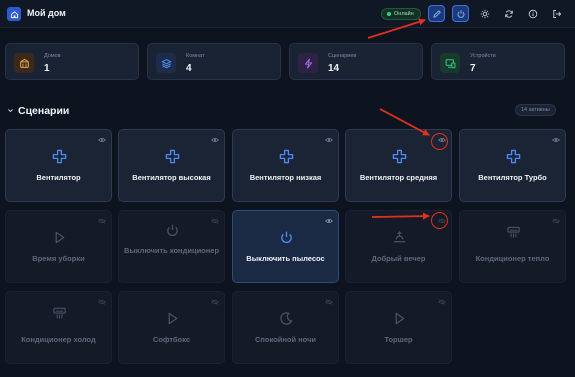 Image resolution: width=575 pixels, height=377 pixels. Describe the element at coordinates (398, 327) in the screenshot. I see `scenario-card: Торшер` at that location.